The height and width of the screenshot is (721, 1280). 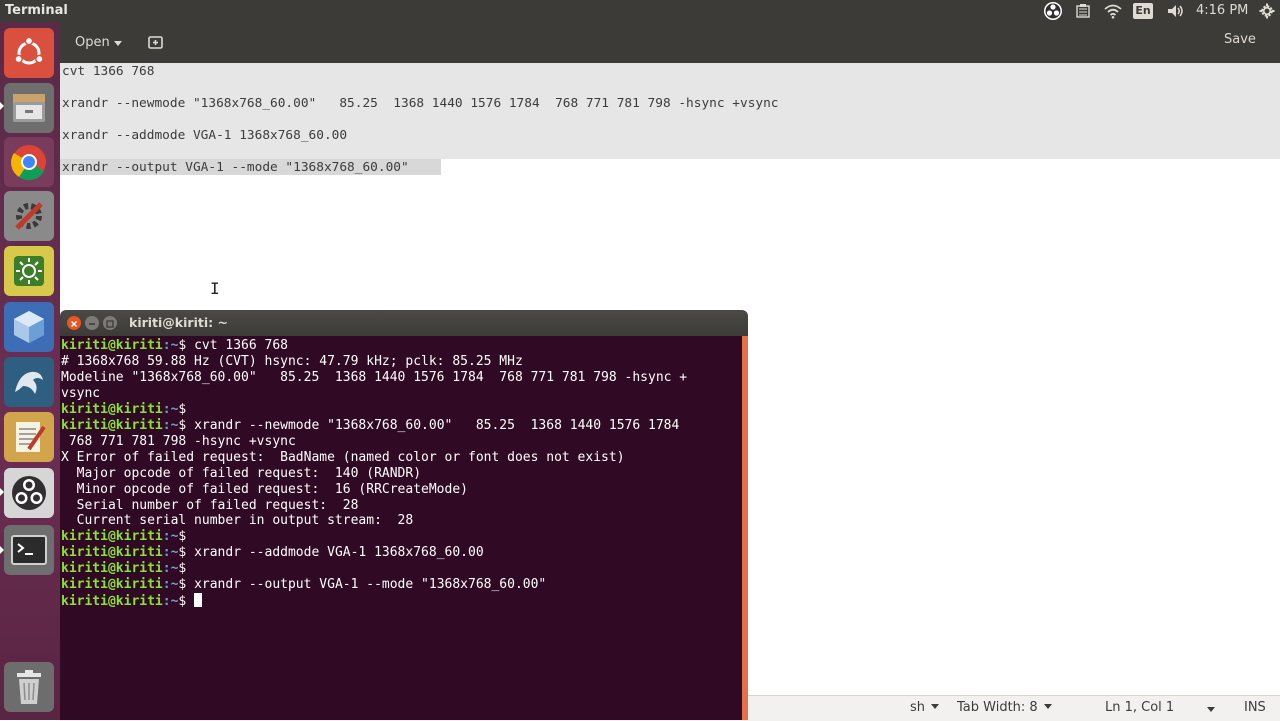 What do you see at coordinates (918, 707) in the screenshot?
I see `language-label: sh` at bounding box center [918, 707].